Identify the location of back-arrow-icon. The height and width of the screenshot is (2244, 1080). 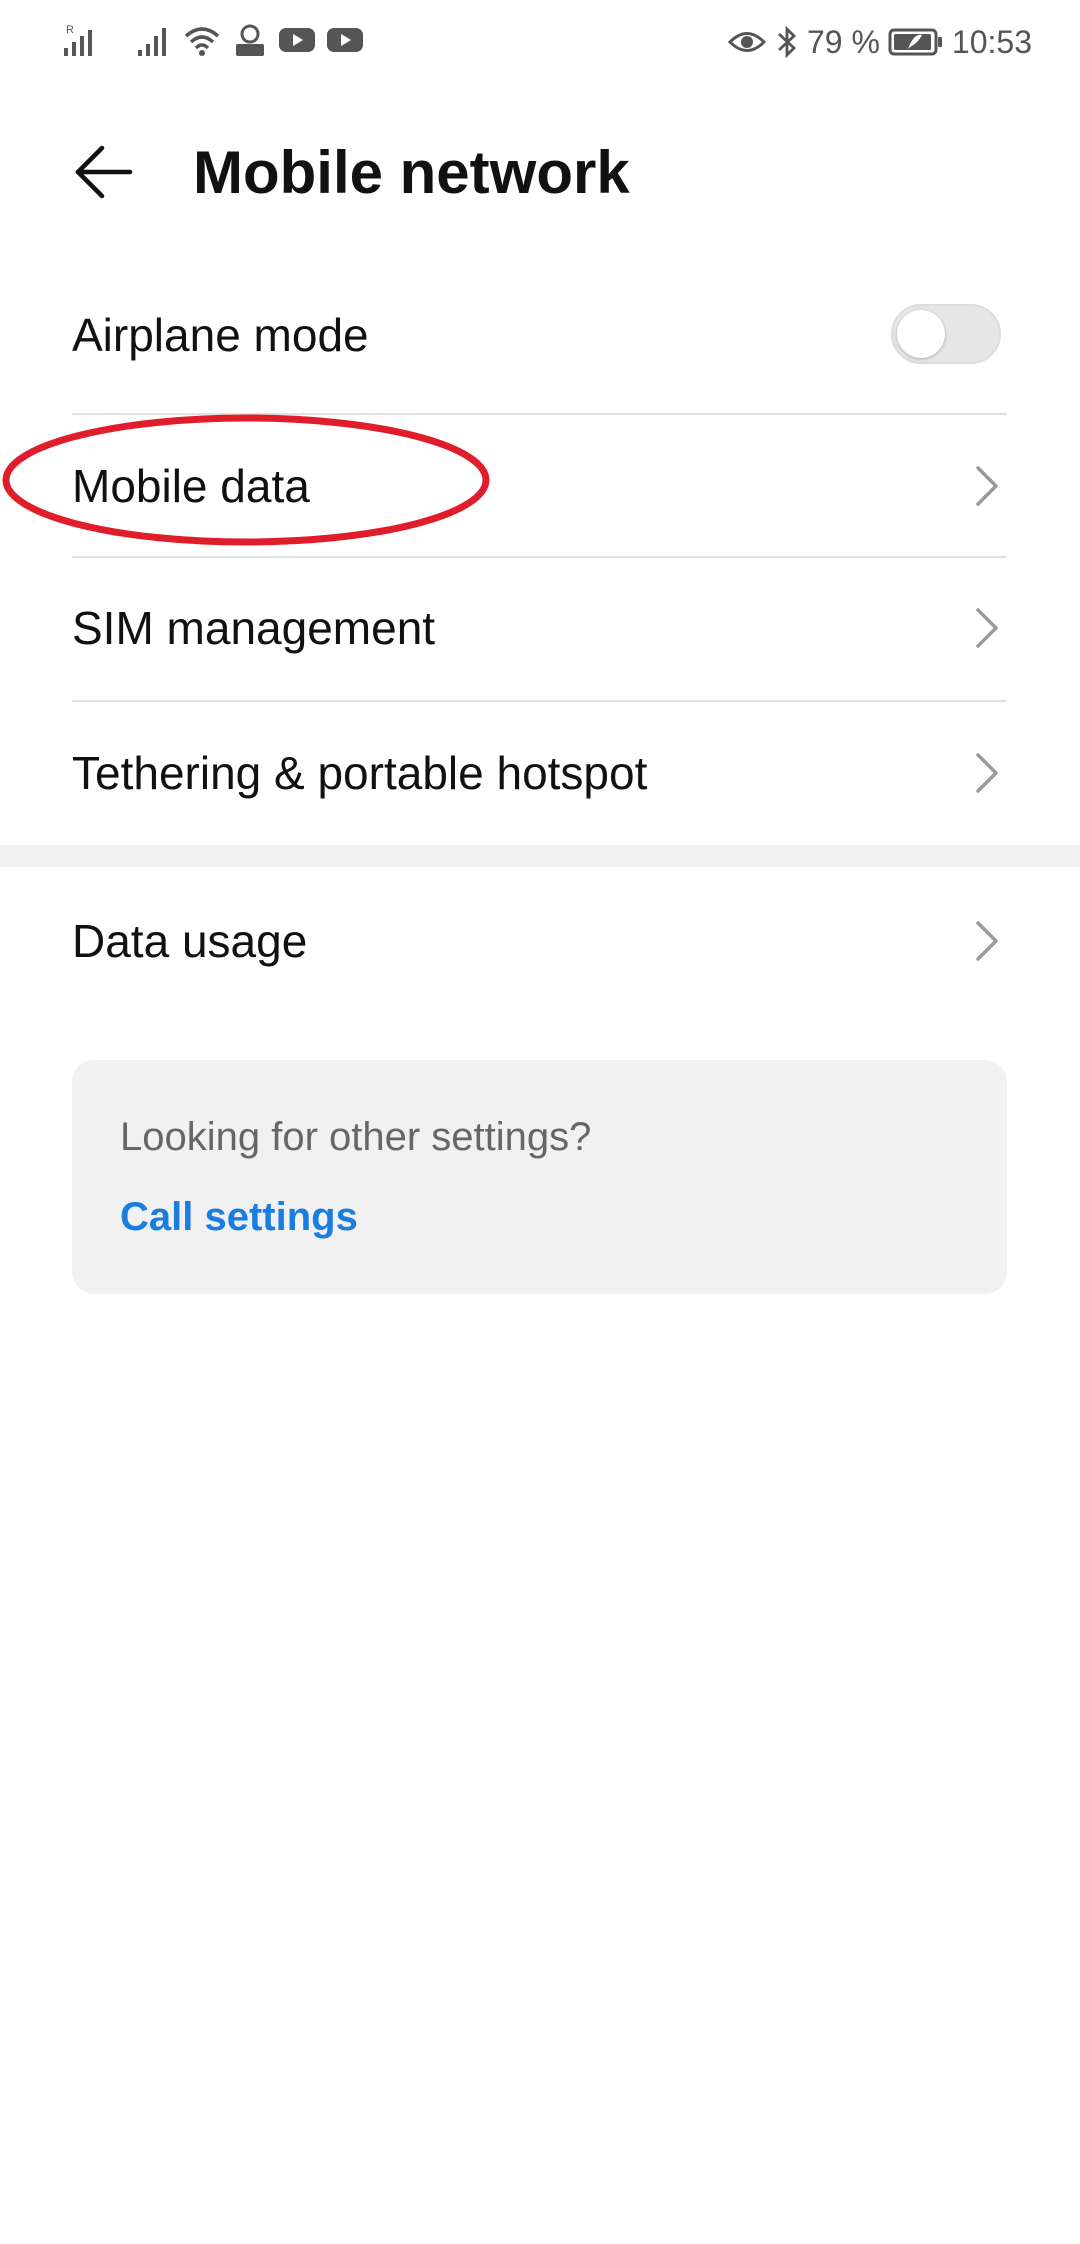
(104, 172).